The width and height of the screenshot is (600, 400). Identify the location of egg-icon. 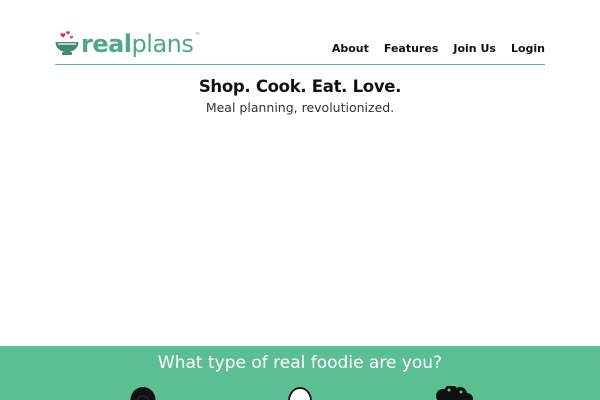
(300, 393).